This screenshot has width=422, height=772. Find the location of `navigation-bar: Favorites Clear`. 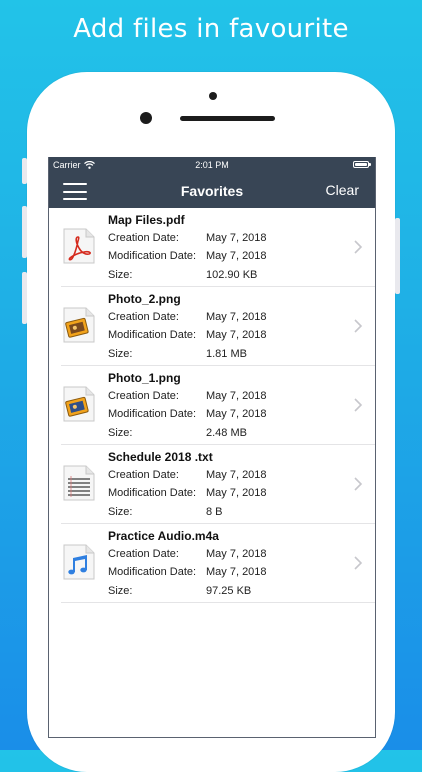

navigation-bar: Favorites Clear is located at coordinates (212, 191).